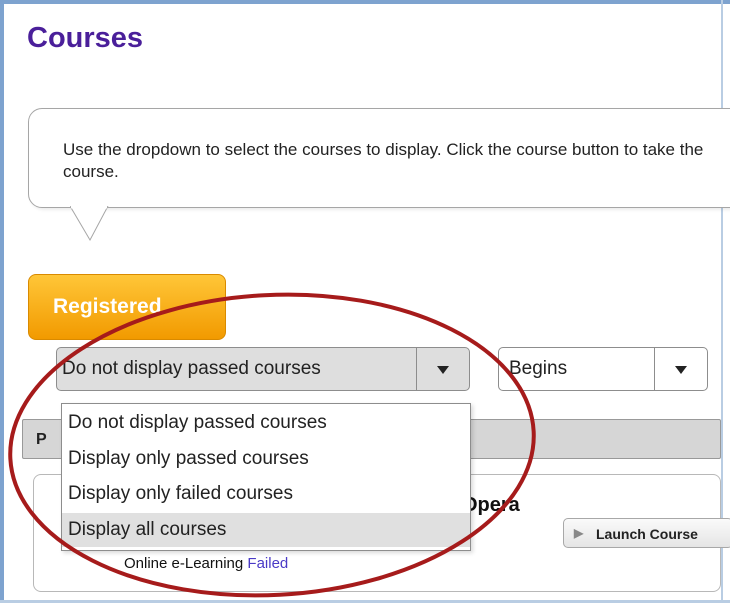 This screenshot has height=603, width=730. What do you see at coordinates (268, 563) in the screenshot?
I see `course-status: Failed` at bounding box center [268, 563].